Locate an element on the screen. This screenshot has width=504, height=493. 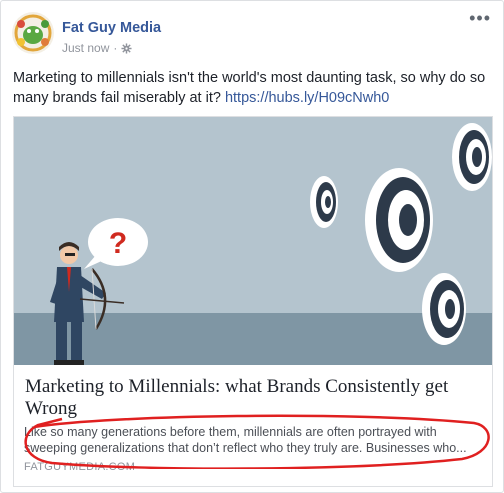
page-avatar is located at coordinates (33, 33).